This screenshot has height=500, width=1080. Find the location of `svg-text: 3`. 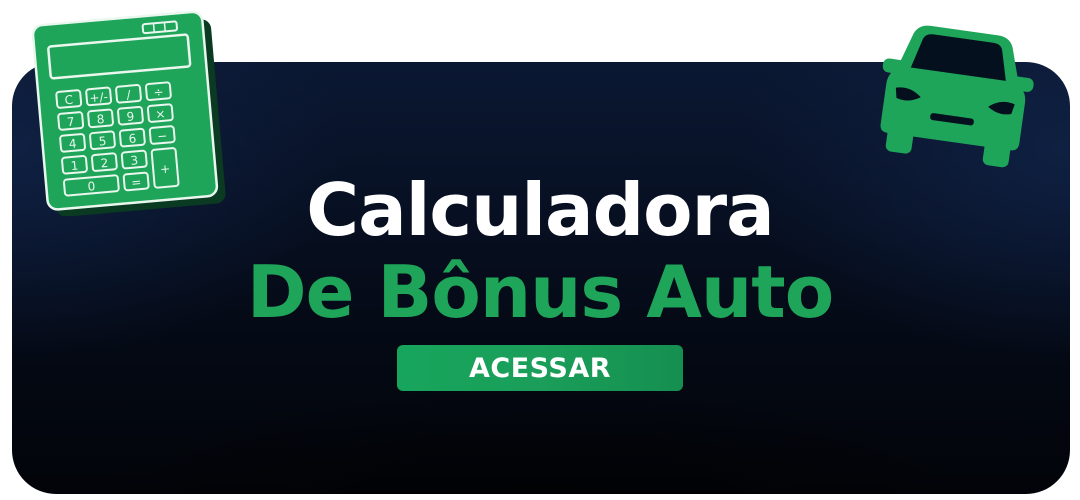

svg-text: 3 is located at coordinates (134, 160).